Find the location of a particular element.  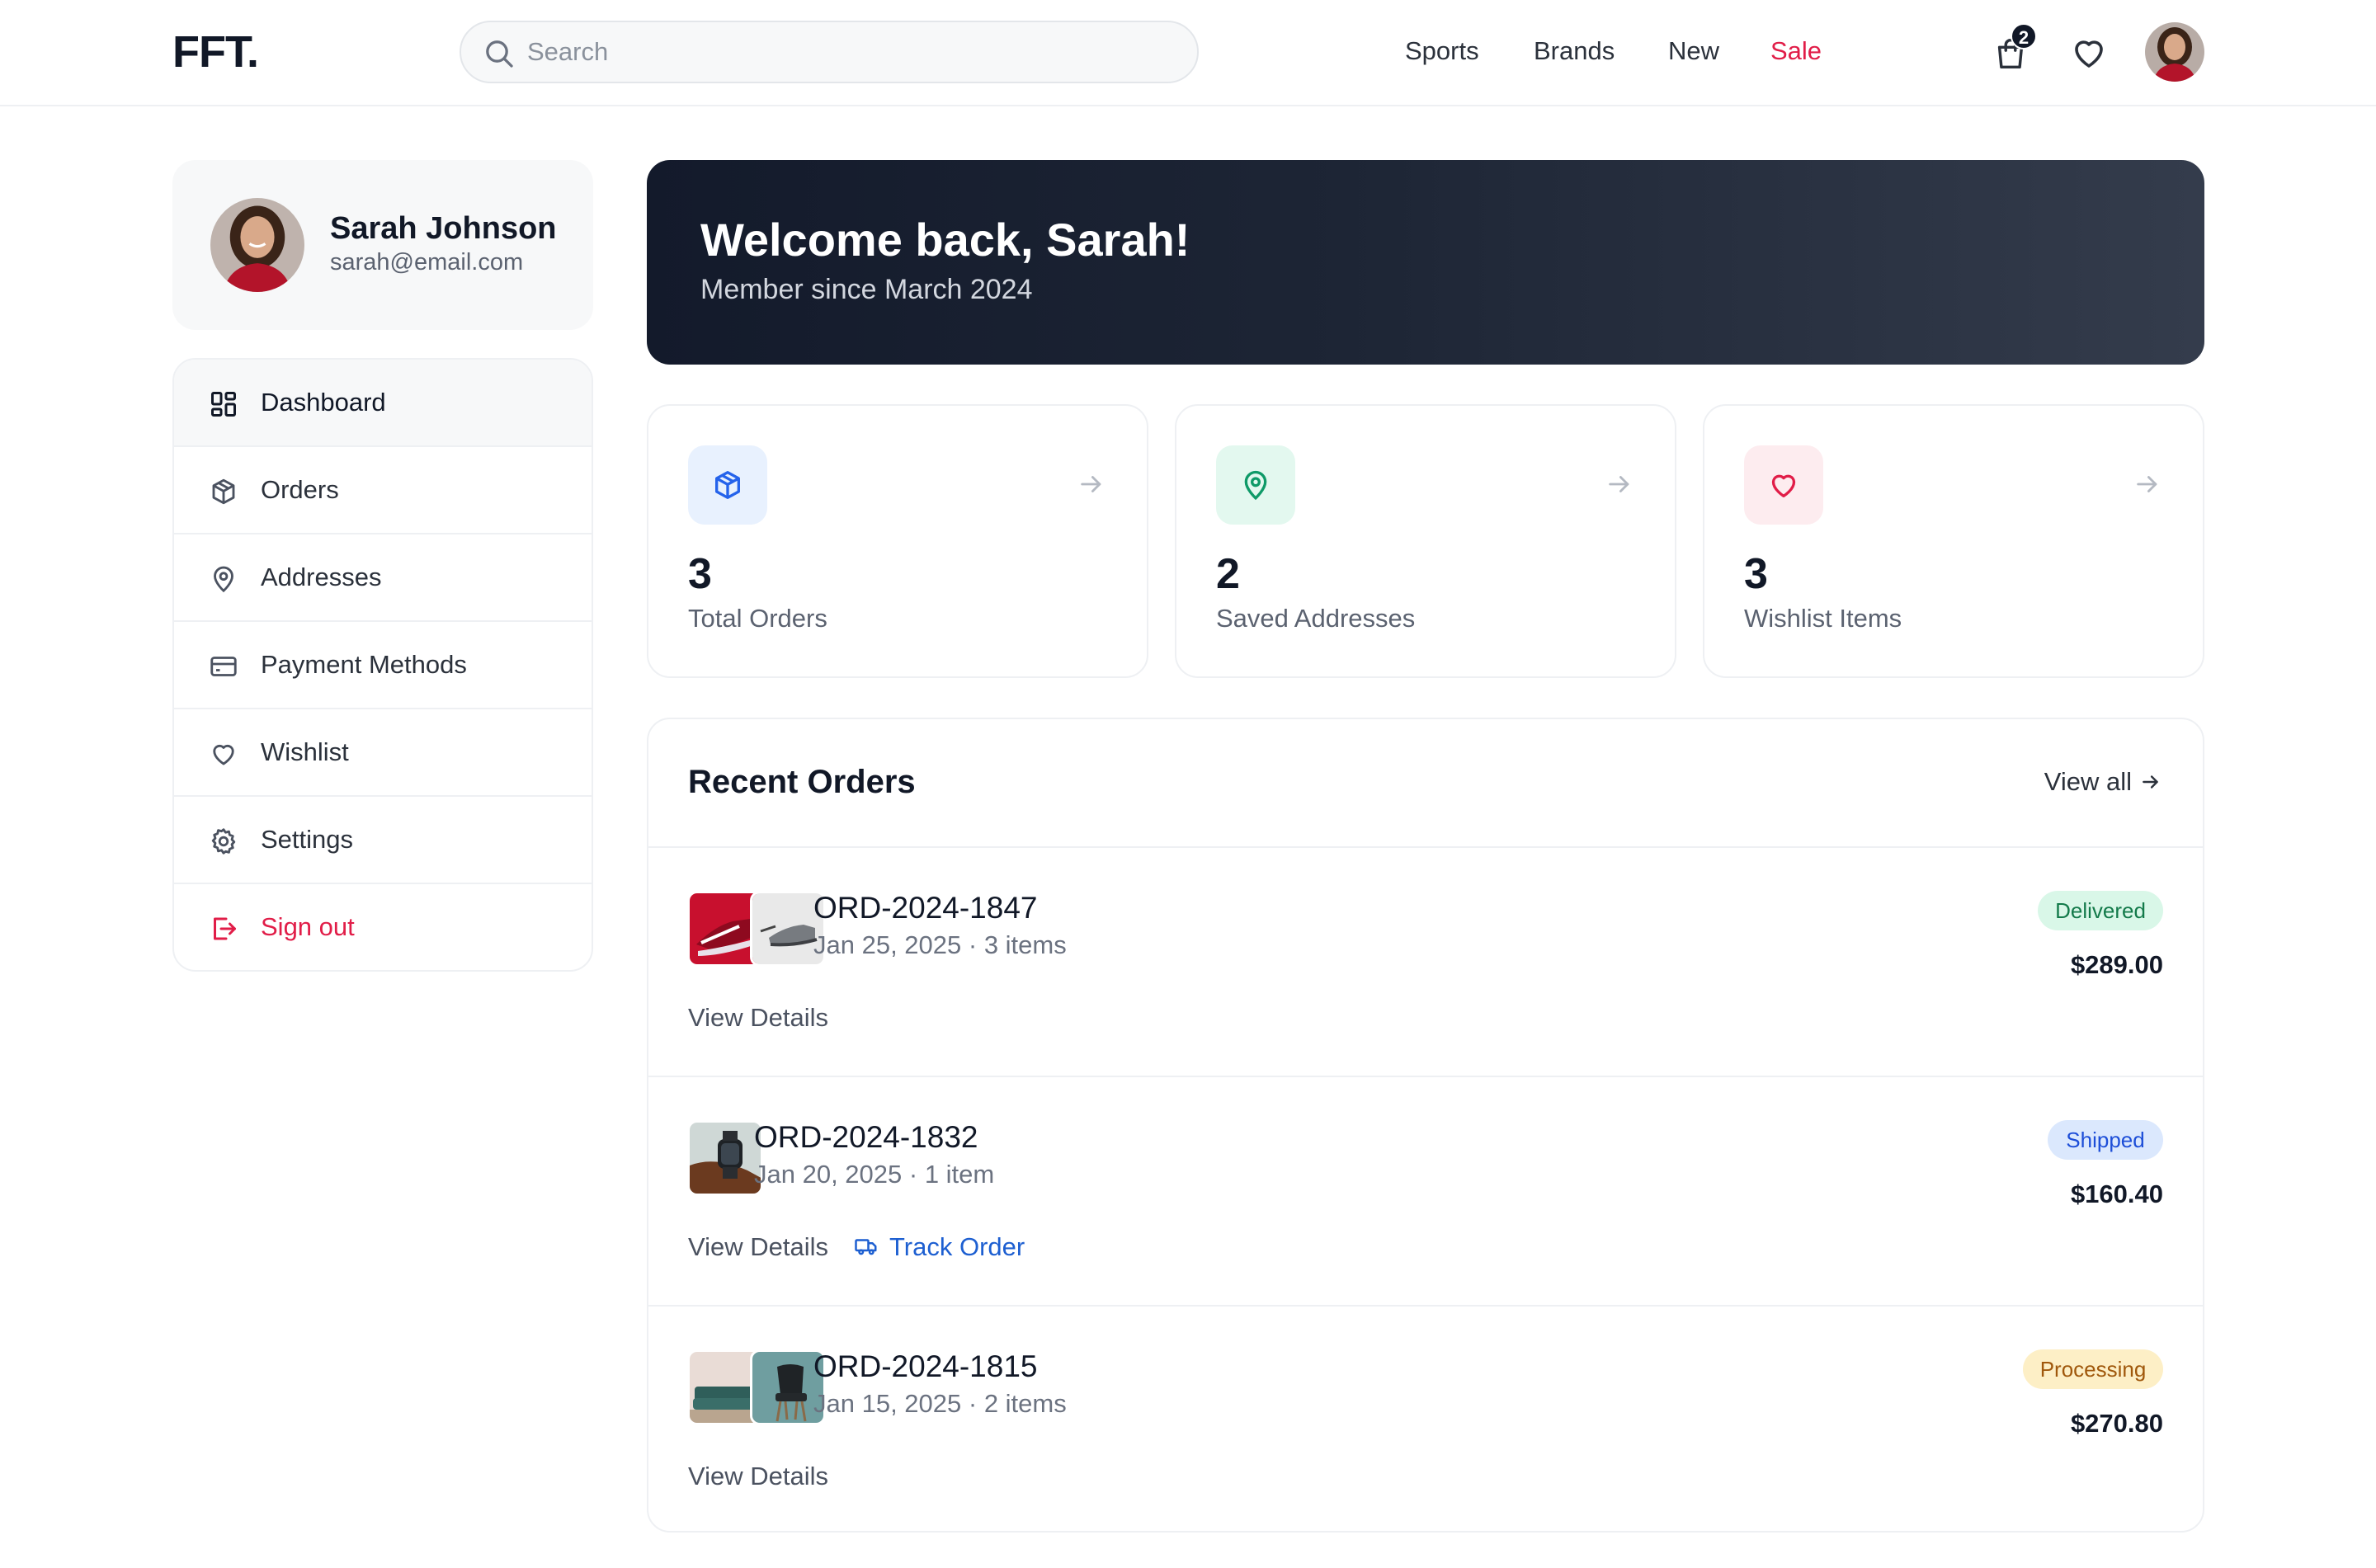

sidebar-item-label: Addresses is located at coordinates (321, 577).